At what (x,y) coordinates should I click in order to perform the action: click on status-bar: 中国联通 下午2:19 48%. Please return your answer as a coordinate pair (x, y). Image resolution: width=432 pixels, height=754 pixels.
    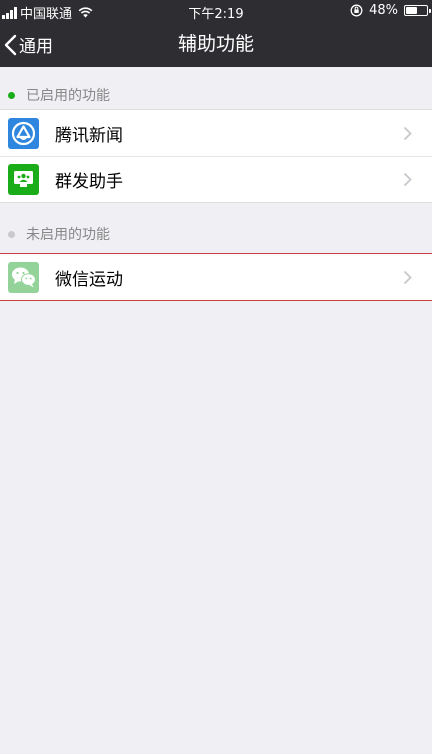
    Looking at the image, I should click on (216, 11).